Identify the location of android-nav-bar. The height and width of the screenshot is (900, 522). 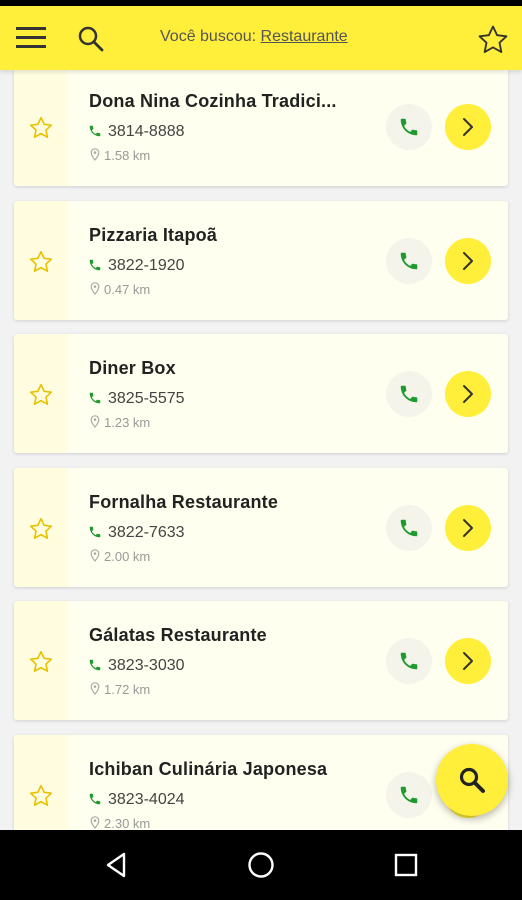
(261, 865).